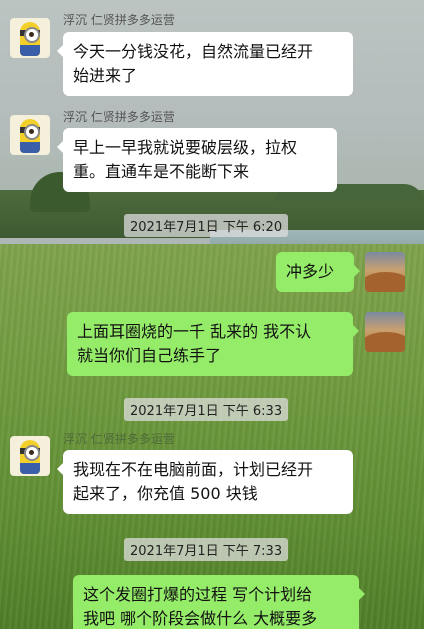 The height and width of the screenshot is (629, 424). I want to click on outgoing-message-bubble: 这个发圈打爆的过程 写个计划给 我吧 哪个阶段会做什么 大概要多, so click(219, 602).